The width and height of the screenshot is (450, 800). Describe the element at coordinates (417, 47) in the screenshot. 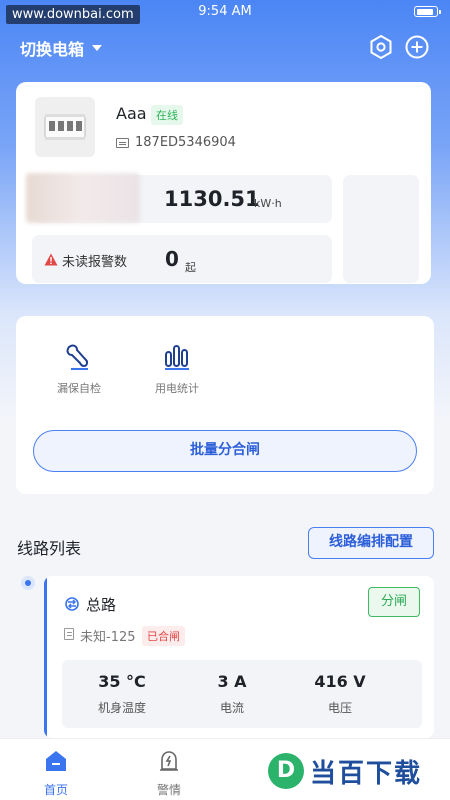

I see `add-icon` at that location.